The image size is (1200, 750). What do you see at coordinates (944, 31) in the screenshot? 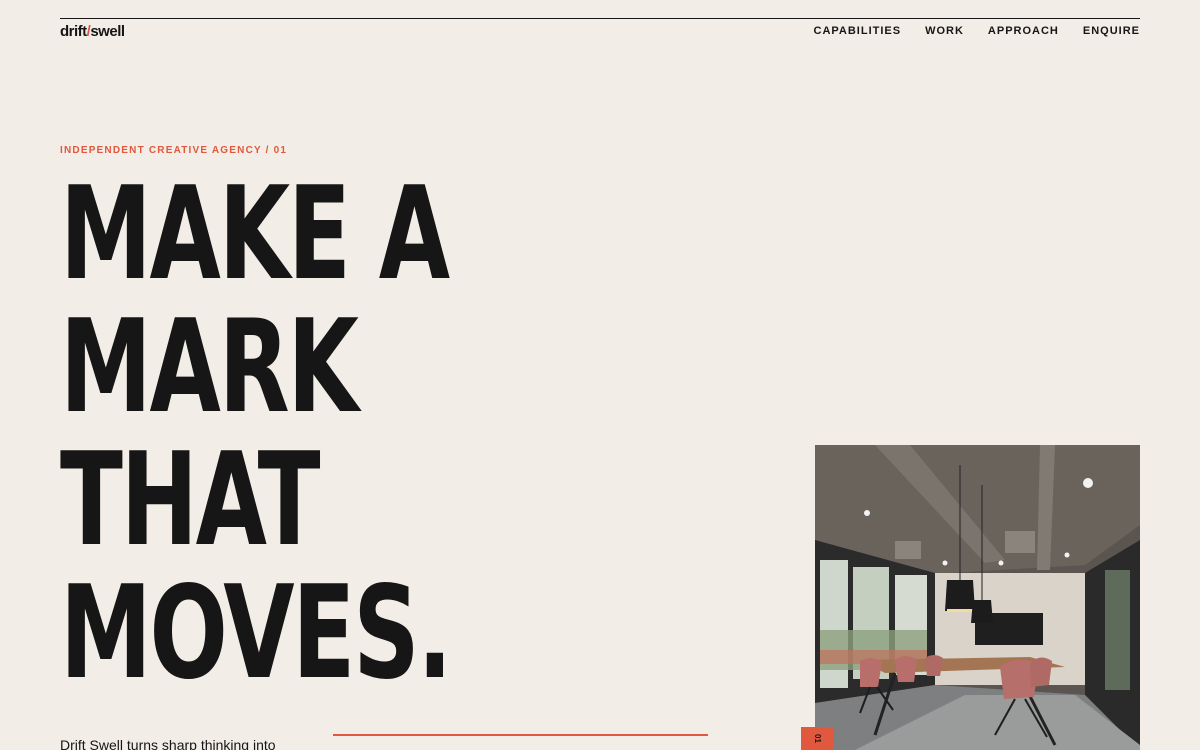
I see `nav-work: WORK` at bounding box center [944, 31].